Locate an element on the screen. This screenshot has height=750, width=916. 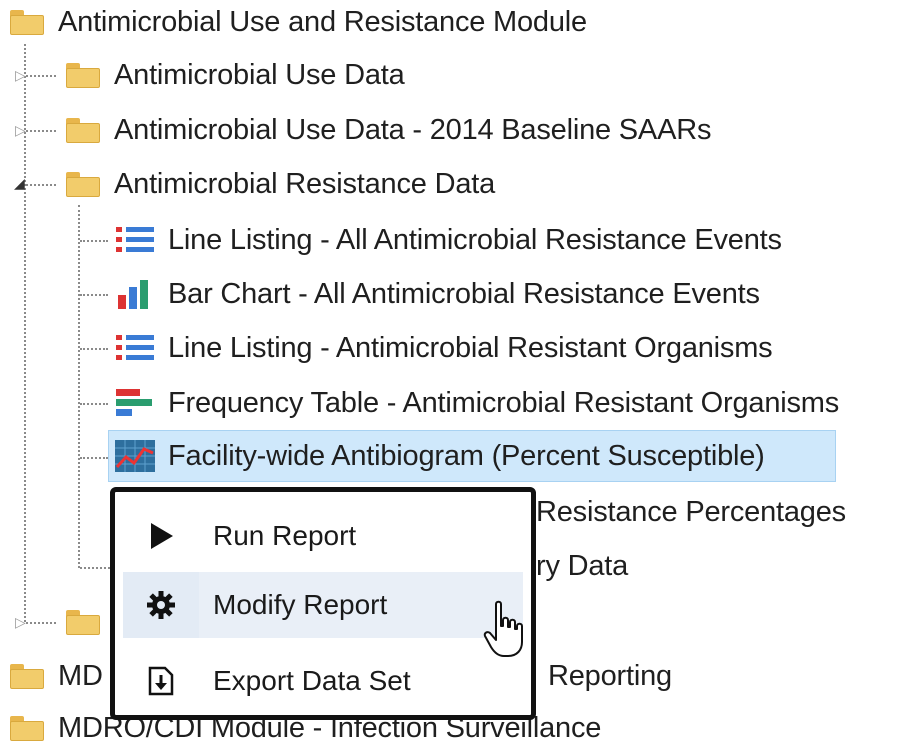
tree-report-label: Resistance Percentages is located at coordinates (691, 511).